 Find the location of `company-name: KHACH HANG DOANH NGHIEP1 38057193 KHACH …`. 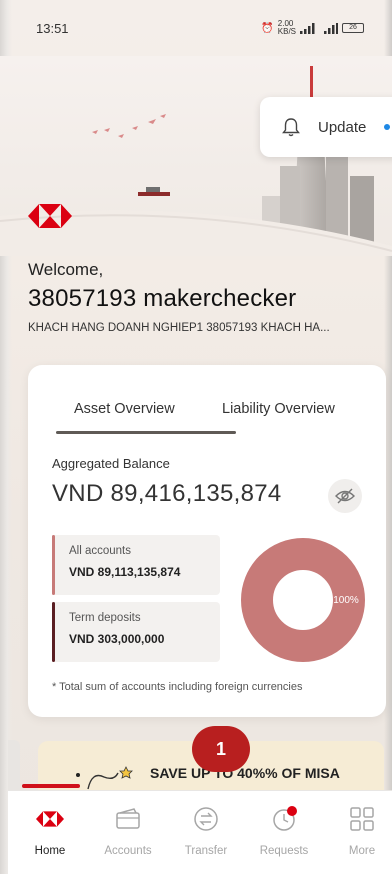

company-name: KHACH HANG DOANH NGHIEP1 38057193 KHACH … is located at coordinates (179, 328).